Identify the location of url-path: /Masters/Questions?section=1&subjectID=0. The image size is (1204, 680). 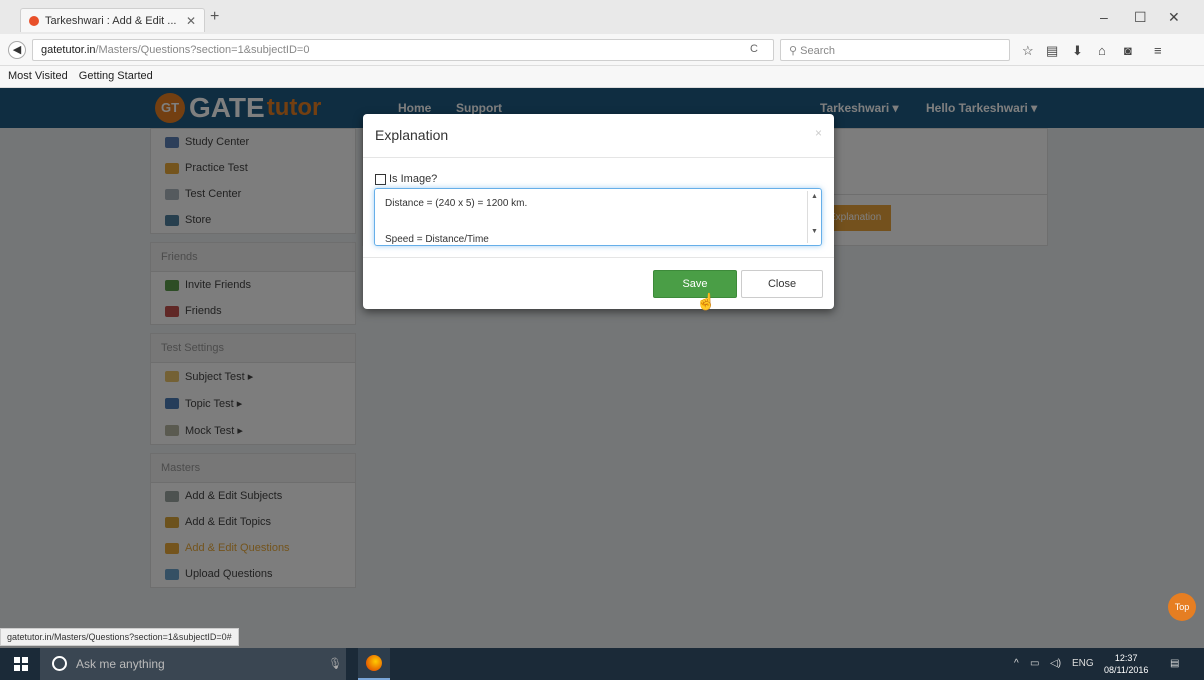
(202, 50).